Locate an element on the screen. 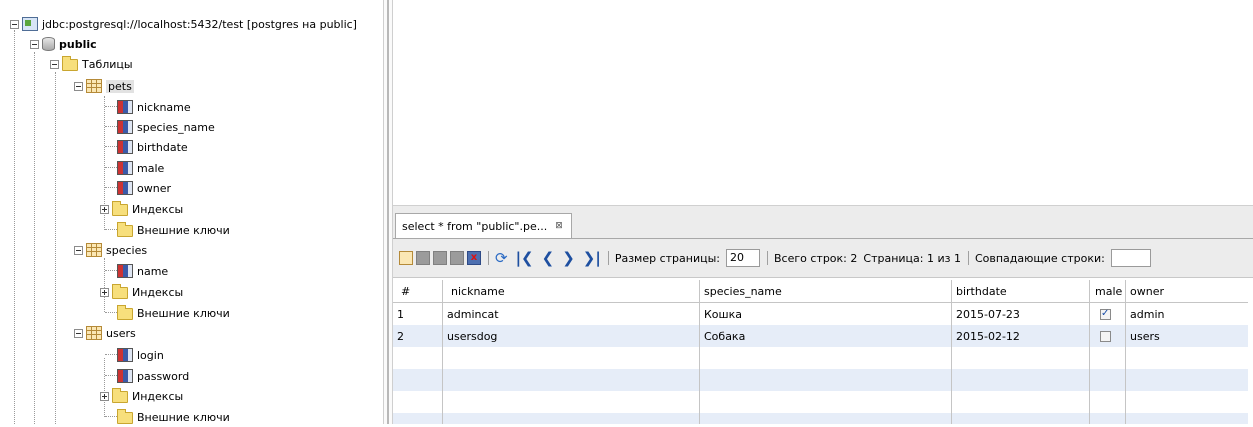 The image size is (1253, 427). connection-icon is located at coordinates (30, 24).